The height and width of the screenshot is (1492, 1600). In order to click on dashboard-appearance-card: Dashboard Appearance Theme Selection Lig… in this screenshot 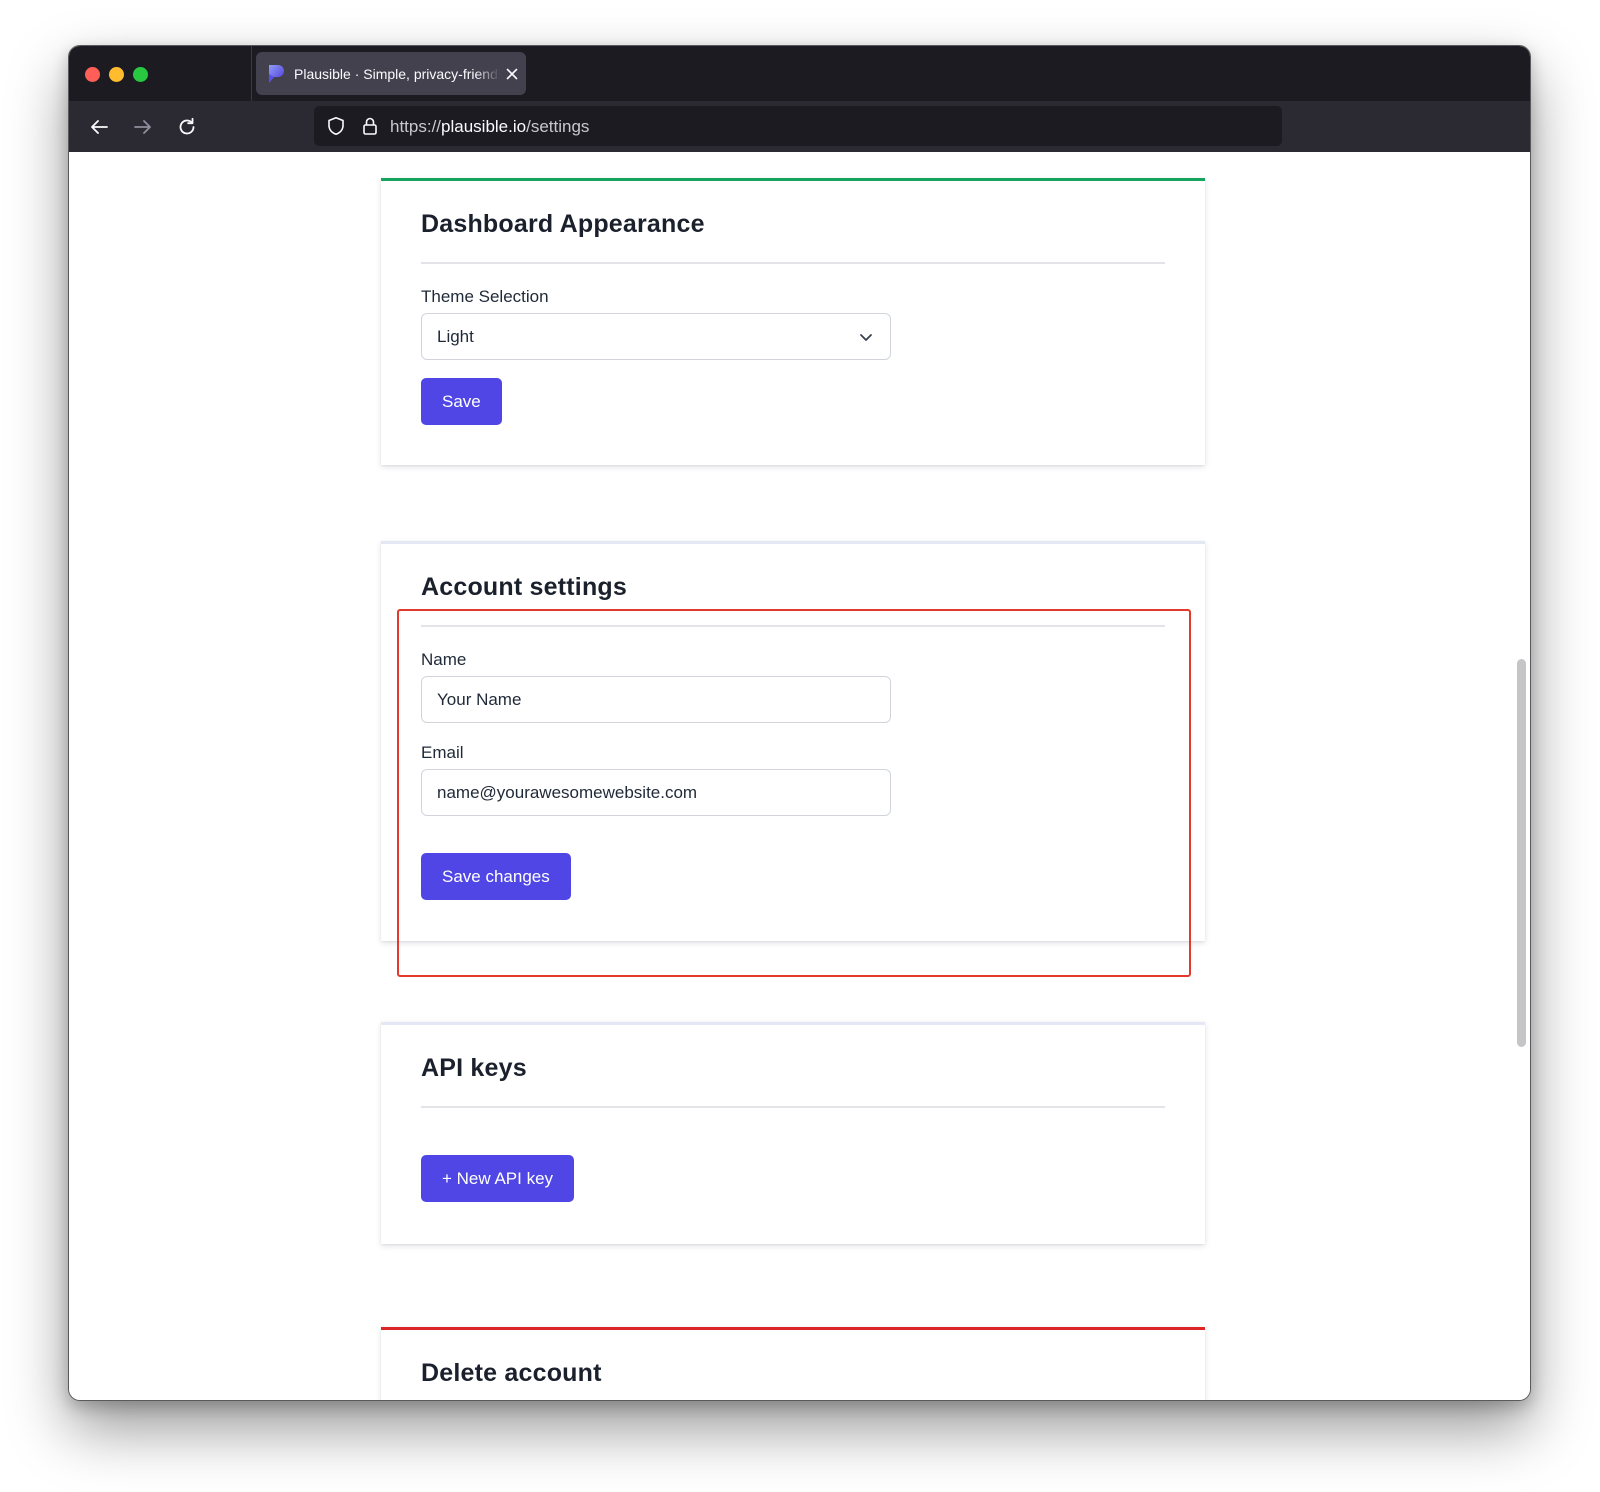, I will do `click(793, 321)`.